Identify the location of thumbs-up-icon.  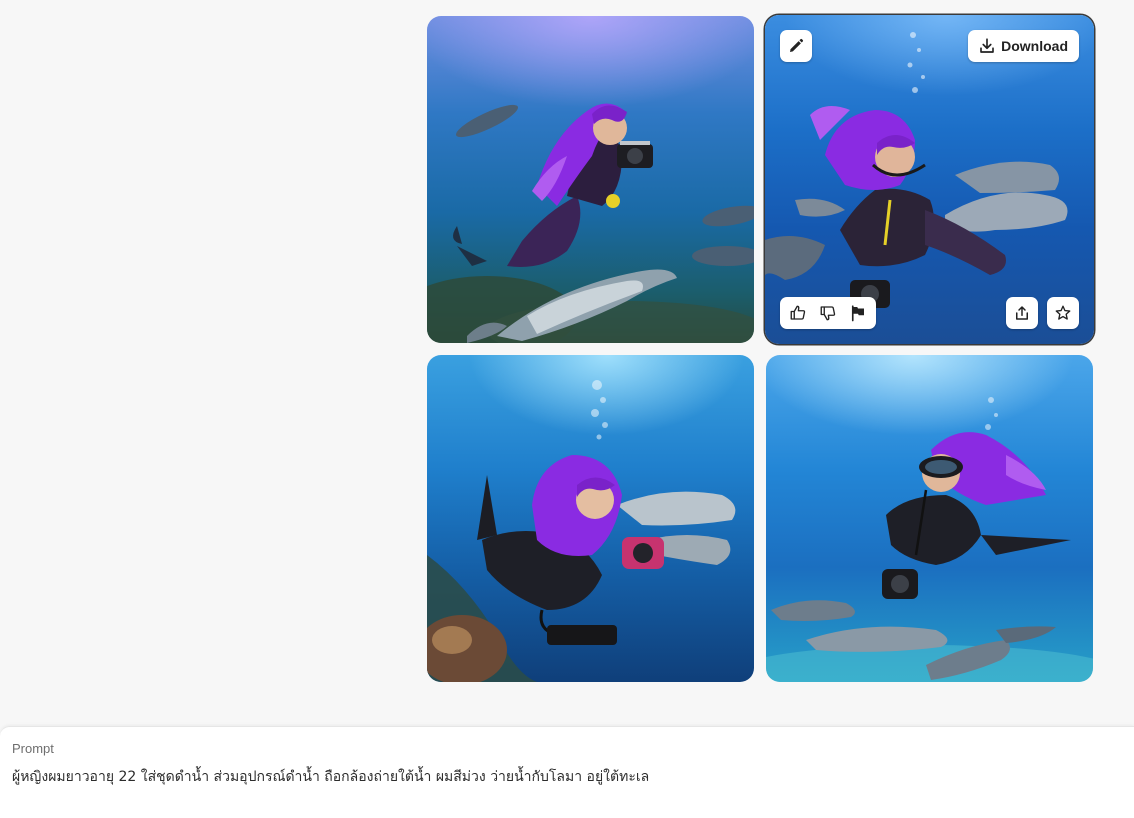
(798, 312).